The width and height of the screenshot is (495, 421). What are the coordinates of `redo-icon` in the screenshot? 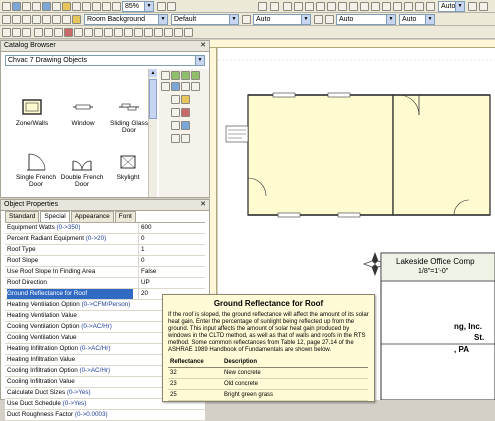 It's located at (274, 6).